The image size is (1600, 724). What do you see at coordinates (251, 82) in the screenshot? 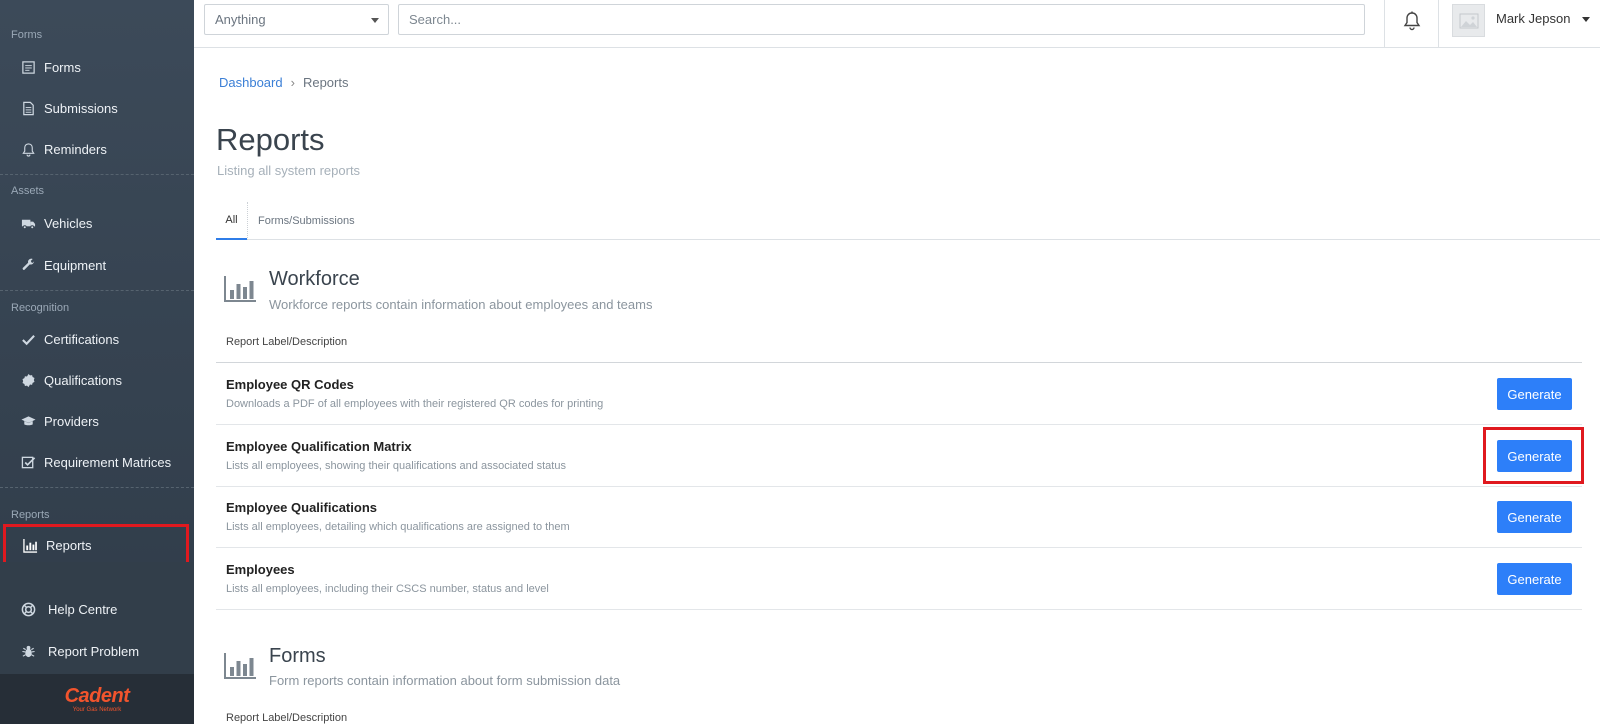
I see `breadcrumb-dashboard-link: Dashboard` at bounding box center [251, 82].